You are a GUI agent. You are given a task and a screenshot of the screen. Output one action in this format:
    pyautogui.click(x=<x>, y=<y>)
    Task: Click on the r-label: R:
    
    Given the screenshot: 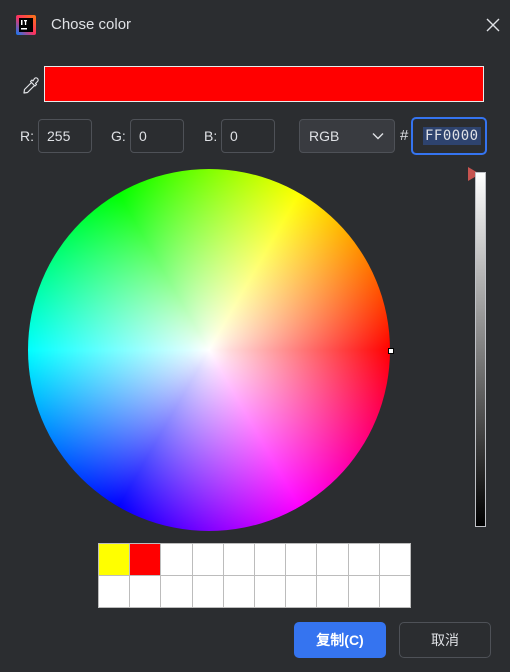 What is the action you would take?
    pyautogui.click(x=27, y=136)
    